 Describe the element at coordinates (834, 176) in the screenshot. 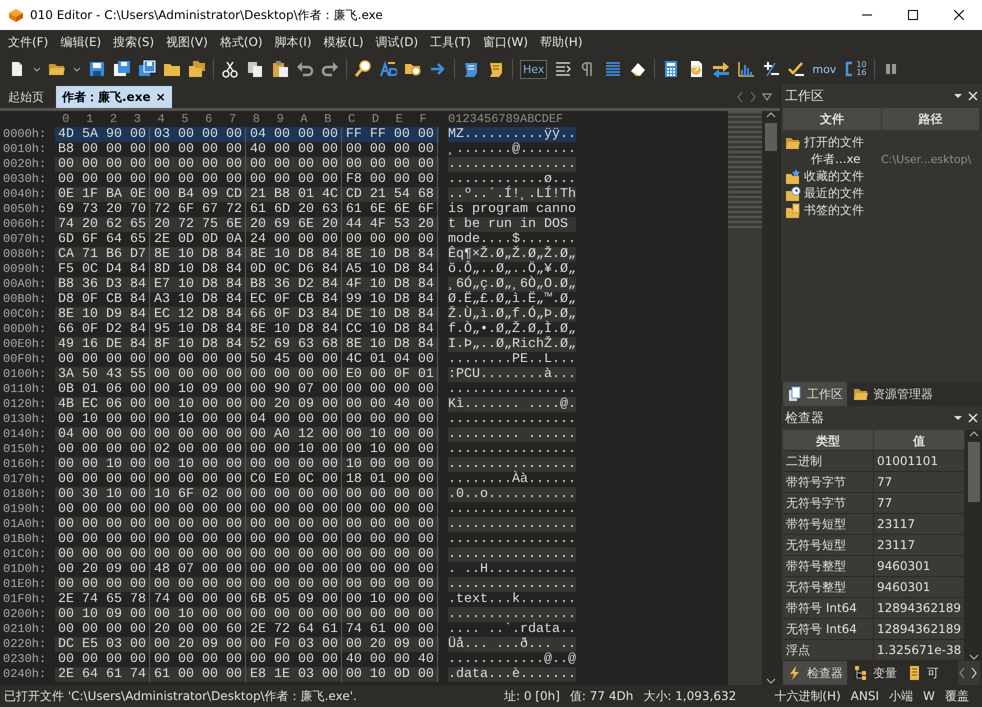

I see `tree-item: 收藏的文件` at that location.